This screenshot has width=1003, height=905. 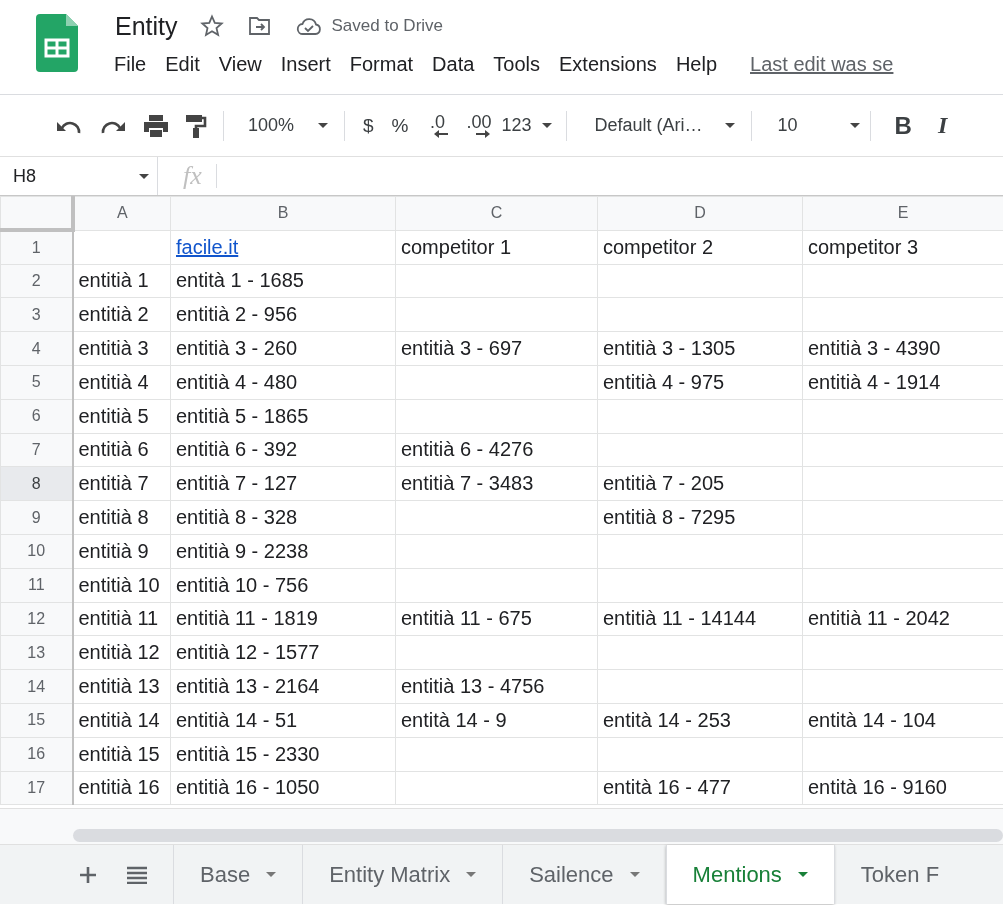 I want to click on menu-item: View, so click(x=240, y=64).